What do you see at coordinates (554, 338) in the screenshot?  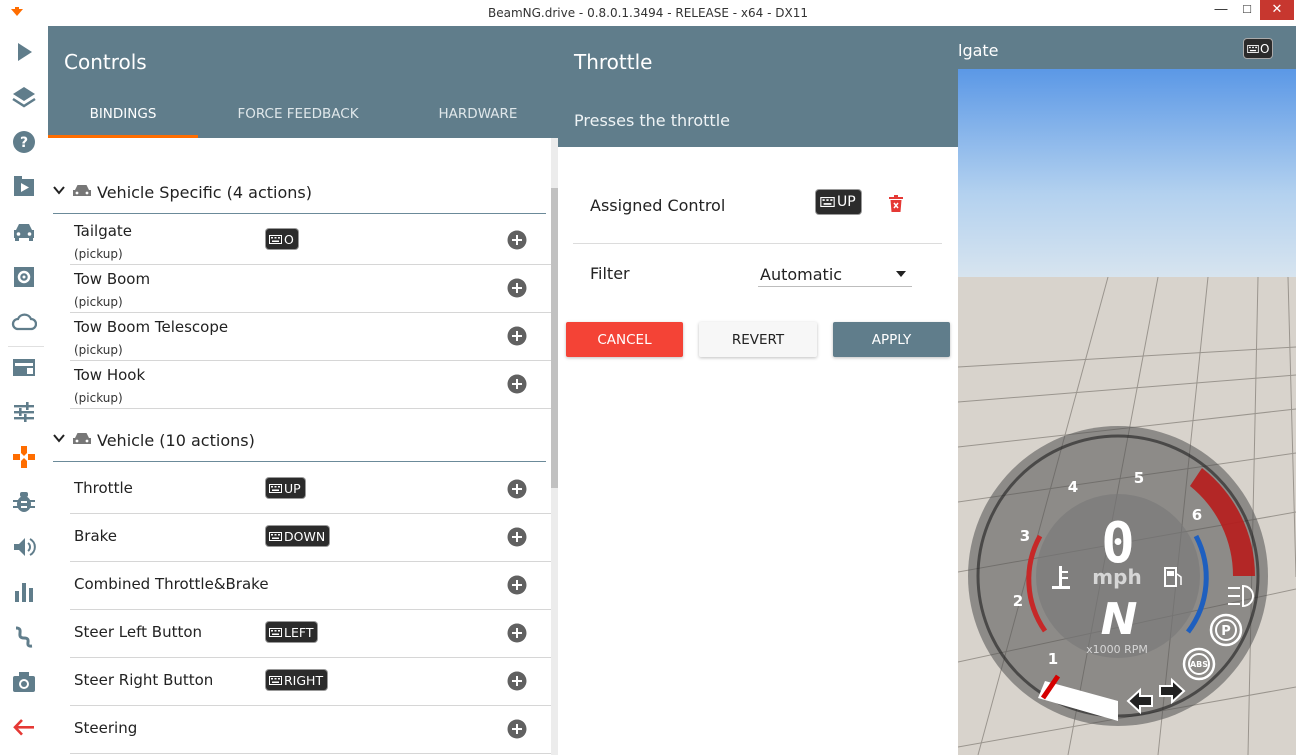 I see `scrollbar-thumb` at bounding box center [554, 338].